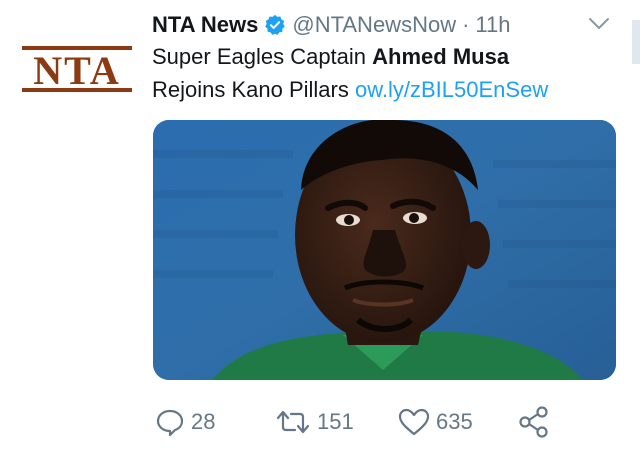  I want to click on avatar: NTA, so click(77, 69).